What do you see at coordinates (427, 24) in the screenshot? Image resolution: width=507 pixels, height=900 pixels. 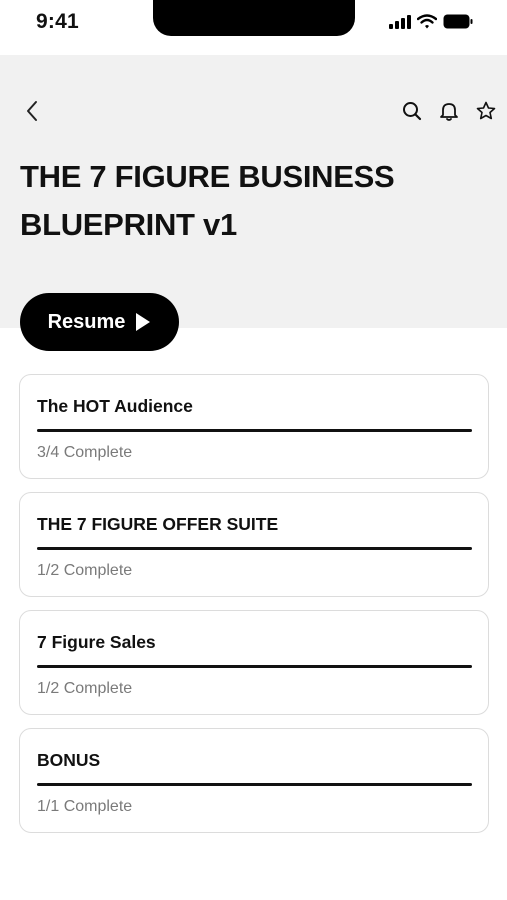 I see `wifi-icon` at bounding box center [427, 24].